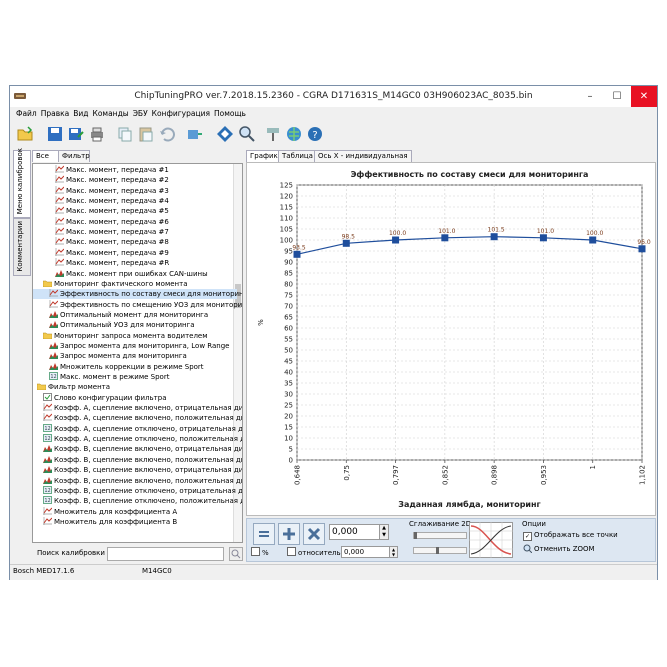 This screenshot has width=667, height=667. Describe the element at coordinates (617, 96) in the screenshot. I see `maximize-button: ☐` at that location.